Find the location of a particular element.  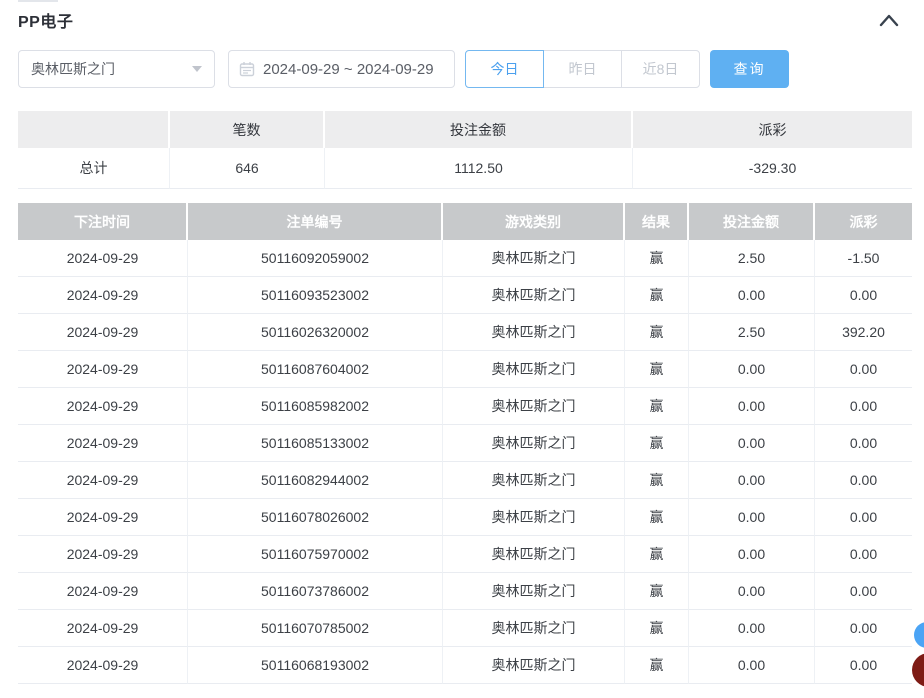

table-row: 2024-09-29 50116082944002 奥林匹斯之门赢 0.00 0.00 is located at coordinates (465, 480).